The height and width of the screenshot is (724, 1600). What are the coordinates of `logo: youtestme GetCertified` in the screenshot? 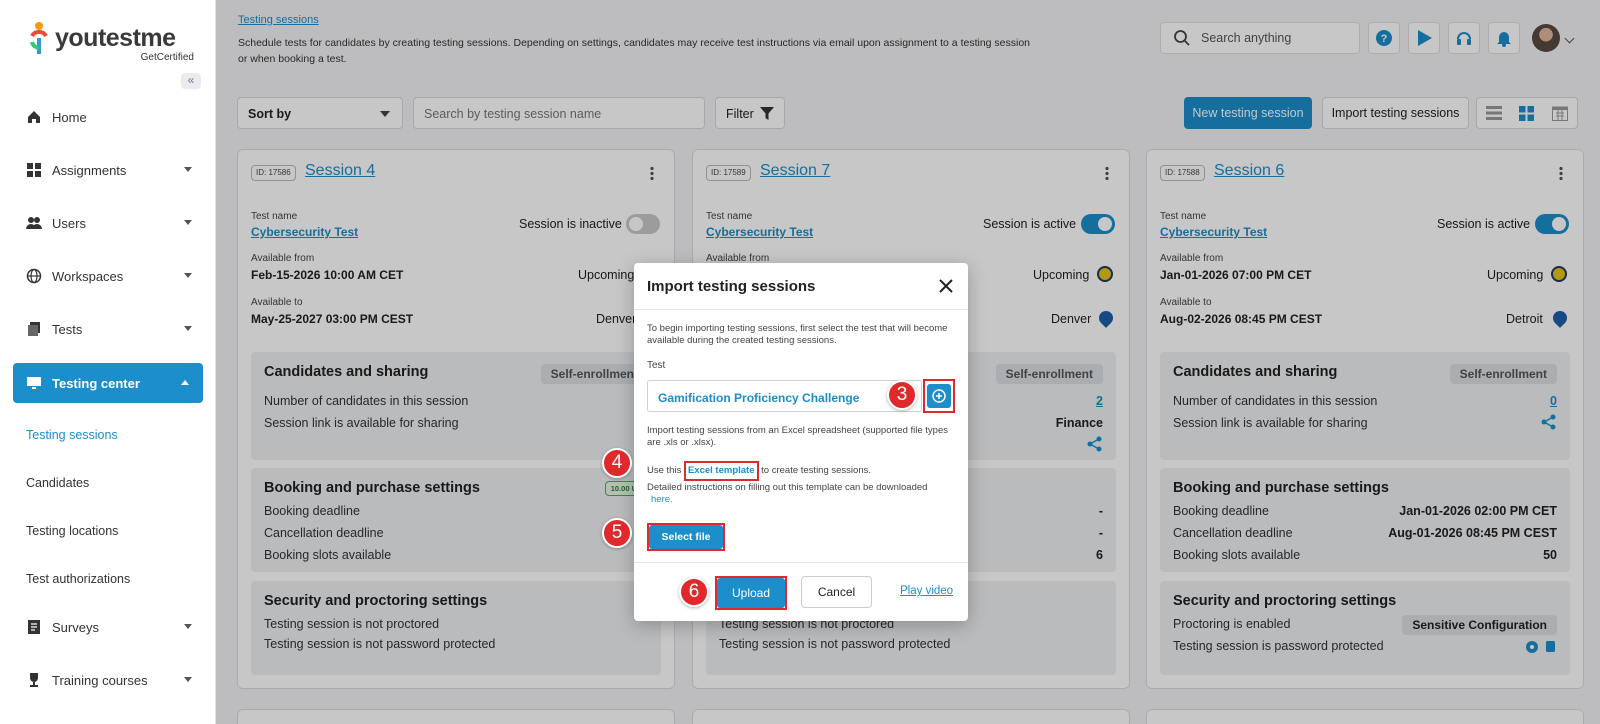 It's located at (113, 42).